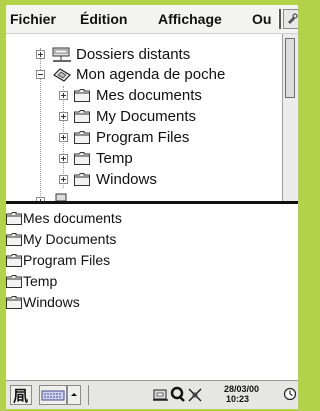 Image resolution: width=320 pixels, height=411 pixels. What do you see at coordinates (238, 399) in the screenshot?
I see `clock-time: 10:23` at bounding box center [238, 399].